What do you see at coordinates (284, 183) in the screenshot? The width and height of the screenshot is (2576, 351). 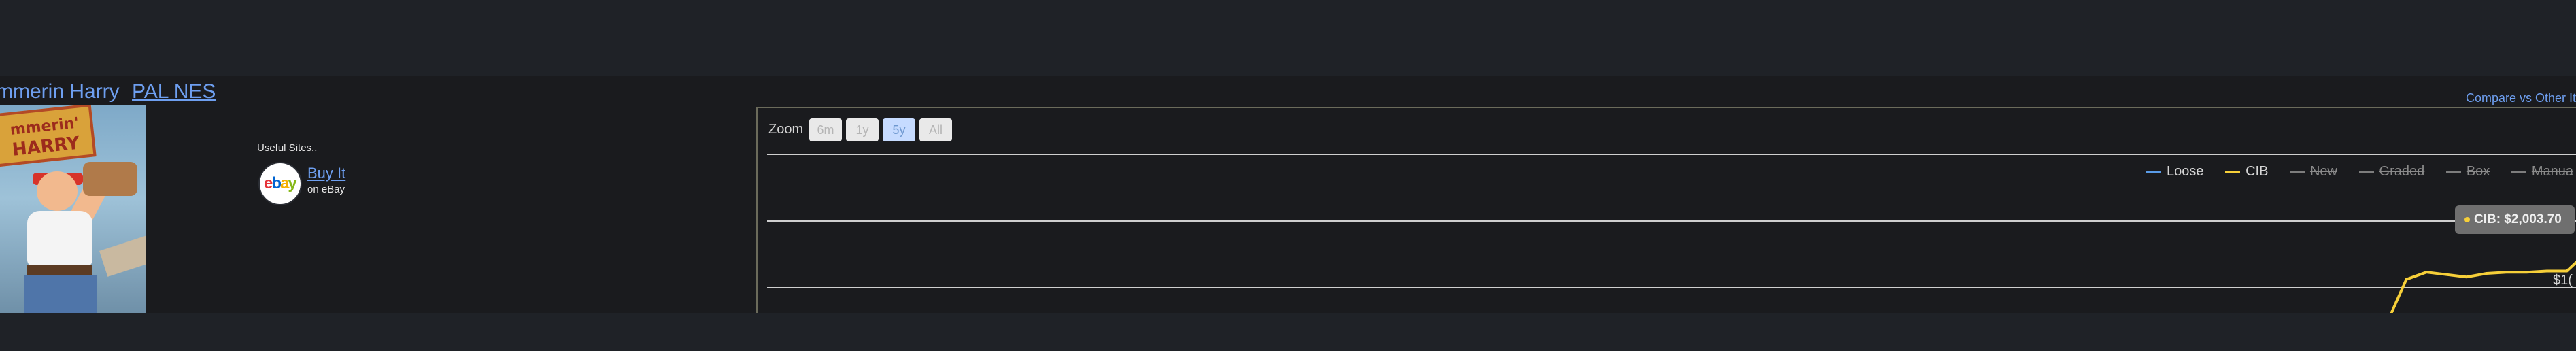 I see `ebay-letter: a` at bounding box center [284, 183].